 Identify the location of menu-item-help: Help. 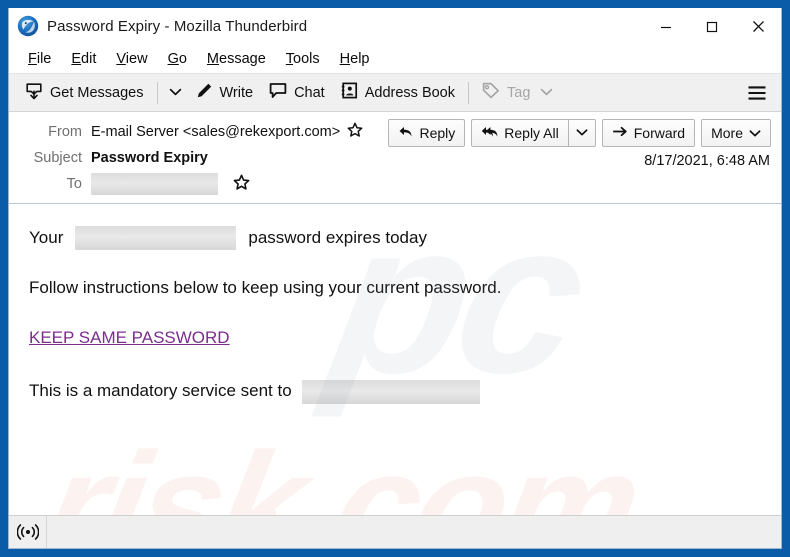
(355, 59).